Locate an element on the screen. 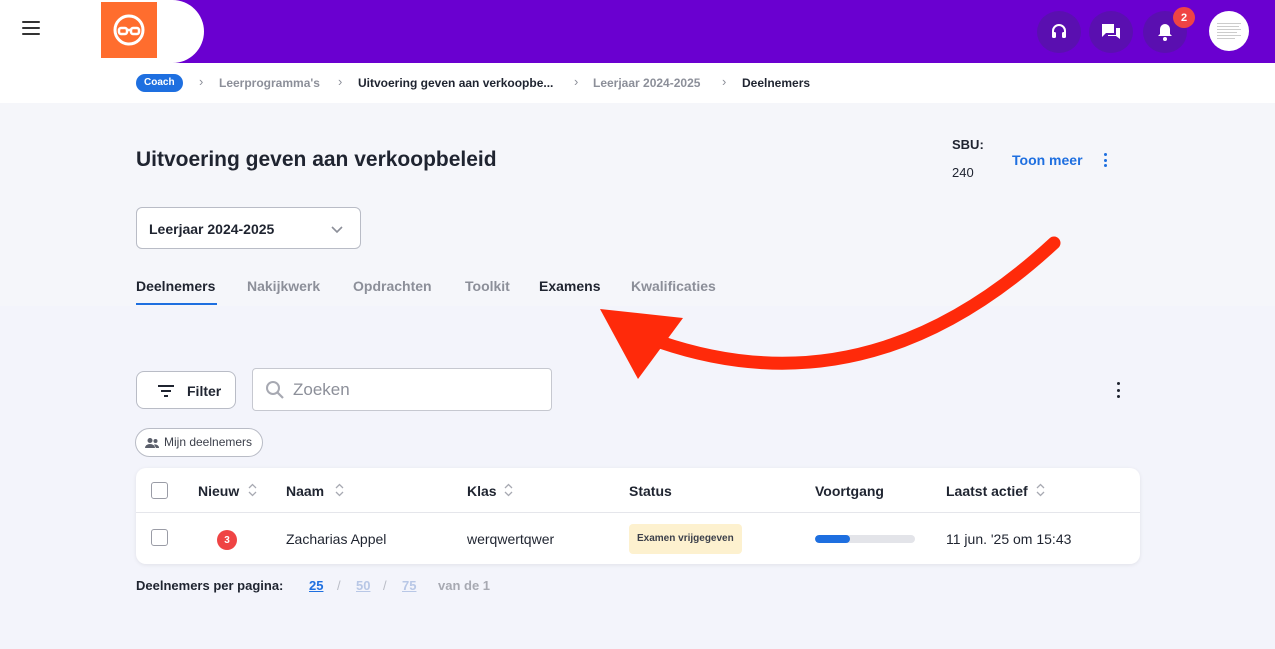  mijn-deelnemers-chip: Mijn deelnemers is located at coordinates (199, 442).